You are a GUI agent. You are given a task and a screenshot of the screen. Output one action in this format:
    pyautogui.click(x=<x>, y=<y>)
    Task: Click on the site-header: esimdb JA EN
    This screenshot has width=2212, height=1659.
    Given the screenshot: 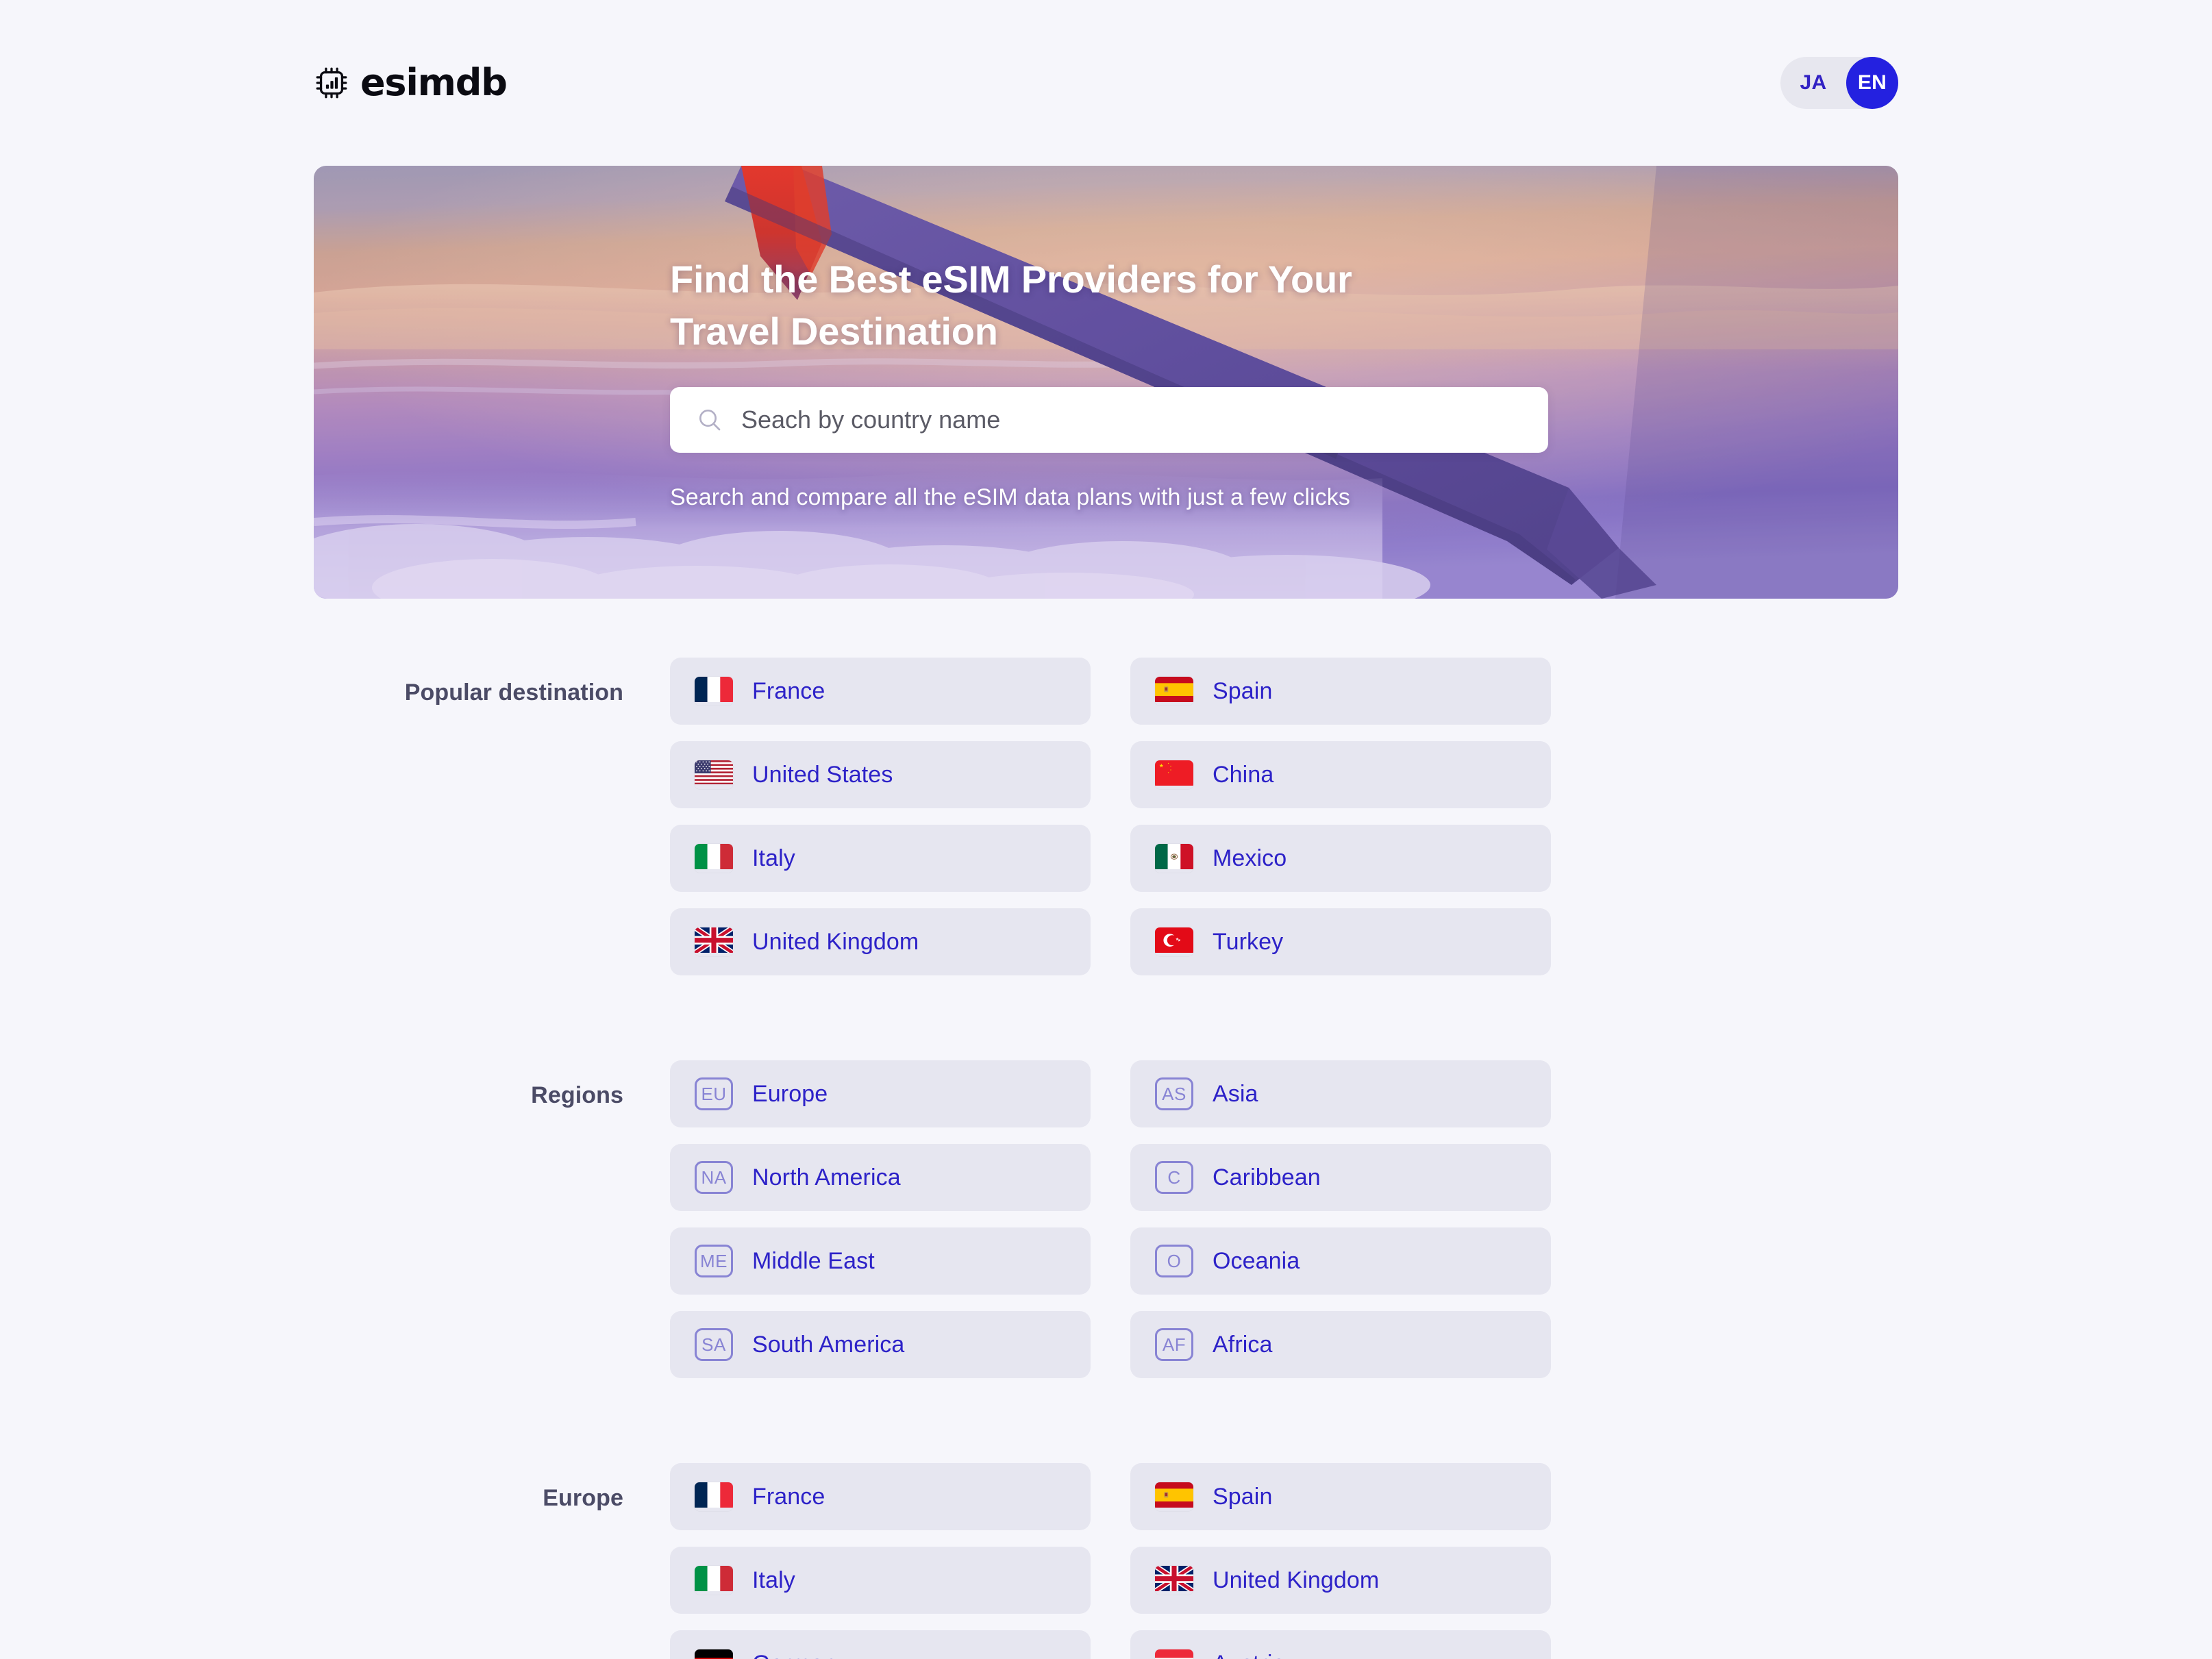 What is the action you would take?
    pyautogui.click(x=1106, y=83)
    